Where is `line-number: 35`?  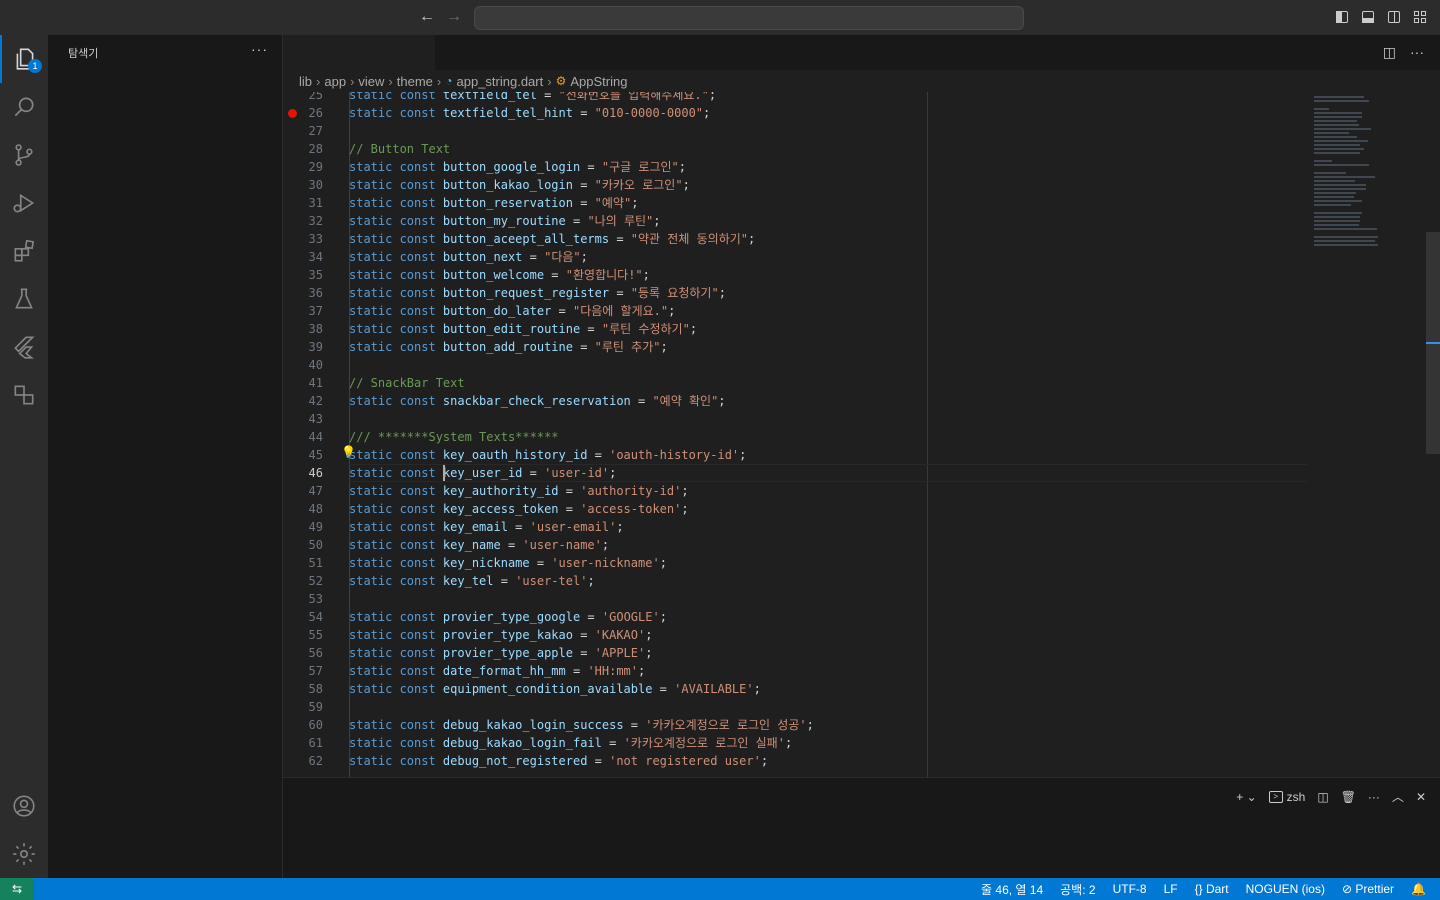 line-number: 35 is located at coordinates (315, 275).